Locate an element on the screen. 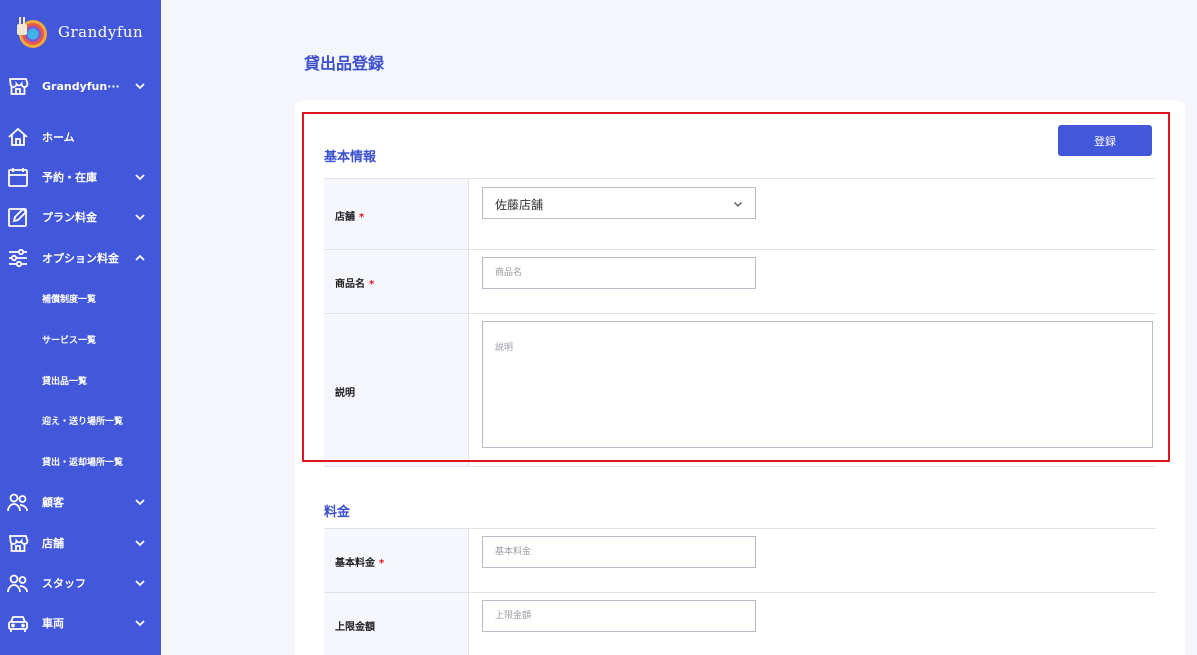  edit-icon is located at coordinates (18, 217).